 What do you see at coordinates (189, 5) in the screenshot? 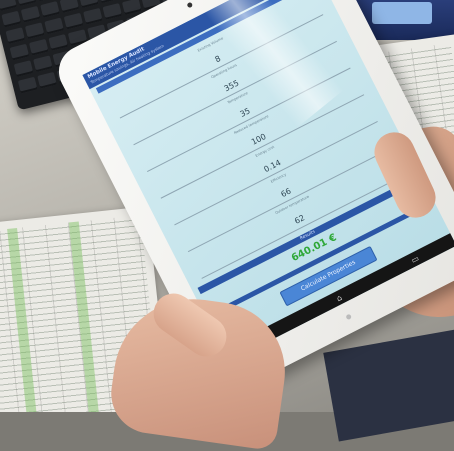
I see `camera-icon` at bounding box center [189, 5].